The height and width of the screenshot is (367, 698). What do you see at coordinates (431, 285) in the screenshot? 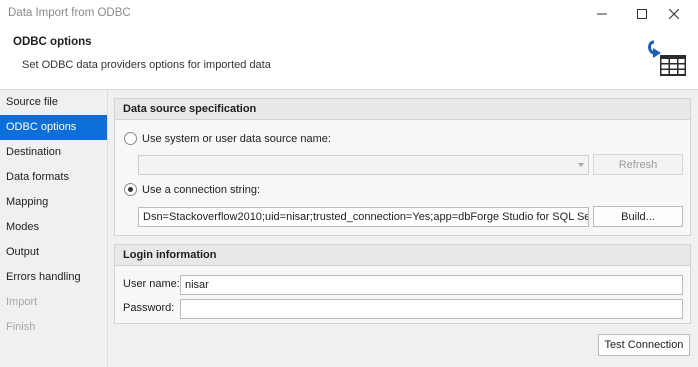
I see `username-field: nisar` at bounding box center [431, 285].